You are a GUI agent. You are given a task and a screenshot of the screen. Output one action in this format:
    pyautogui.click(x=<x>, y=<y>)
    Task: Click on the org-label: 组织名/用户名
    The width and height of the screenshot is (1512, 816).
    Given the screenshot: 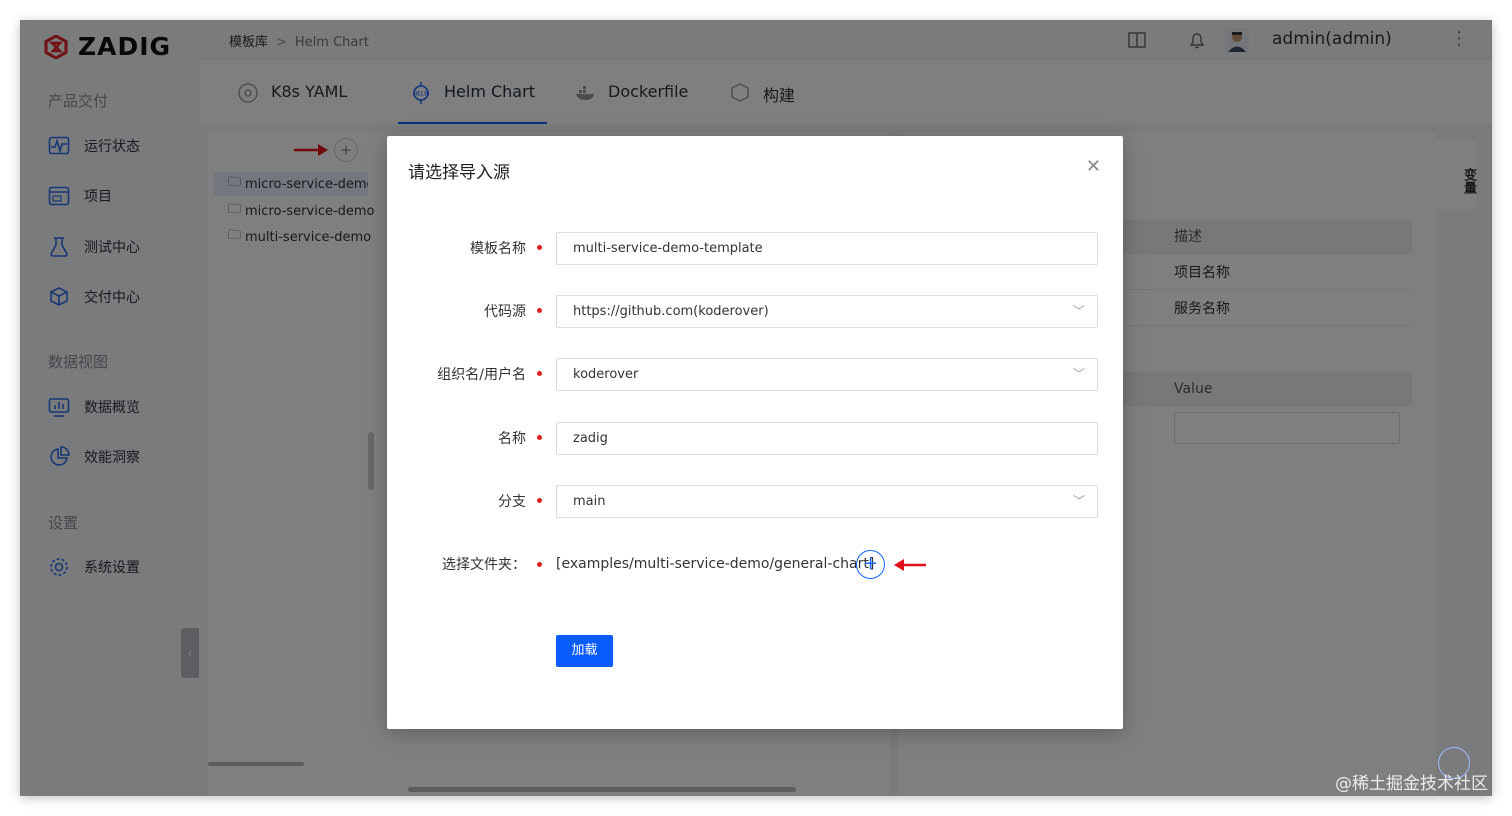 What is the action you would take?
    pyautogui.click(x=481, y=375)
    